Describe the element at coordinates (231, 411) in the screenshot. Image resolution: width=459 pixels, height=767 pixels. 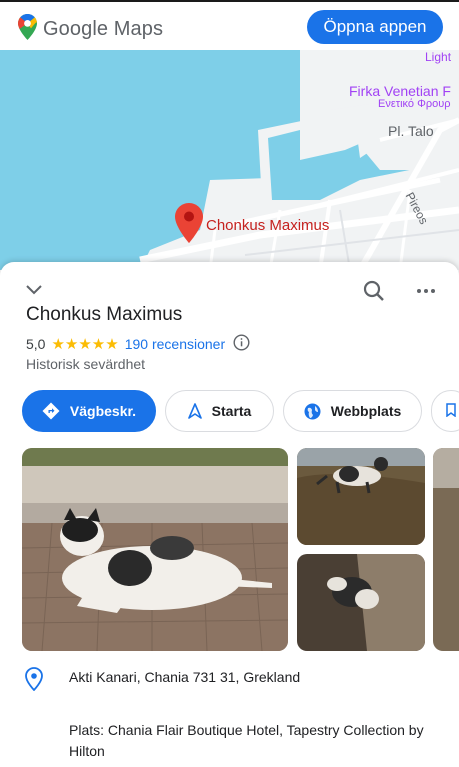
I see `start-label: Starta` at that location.